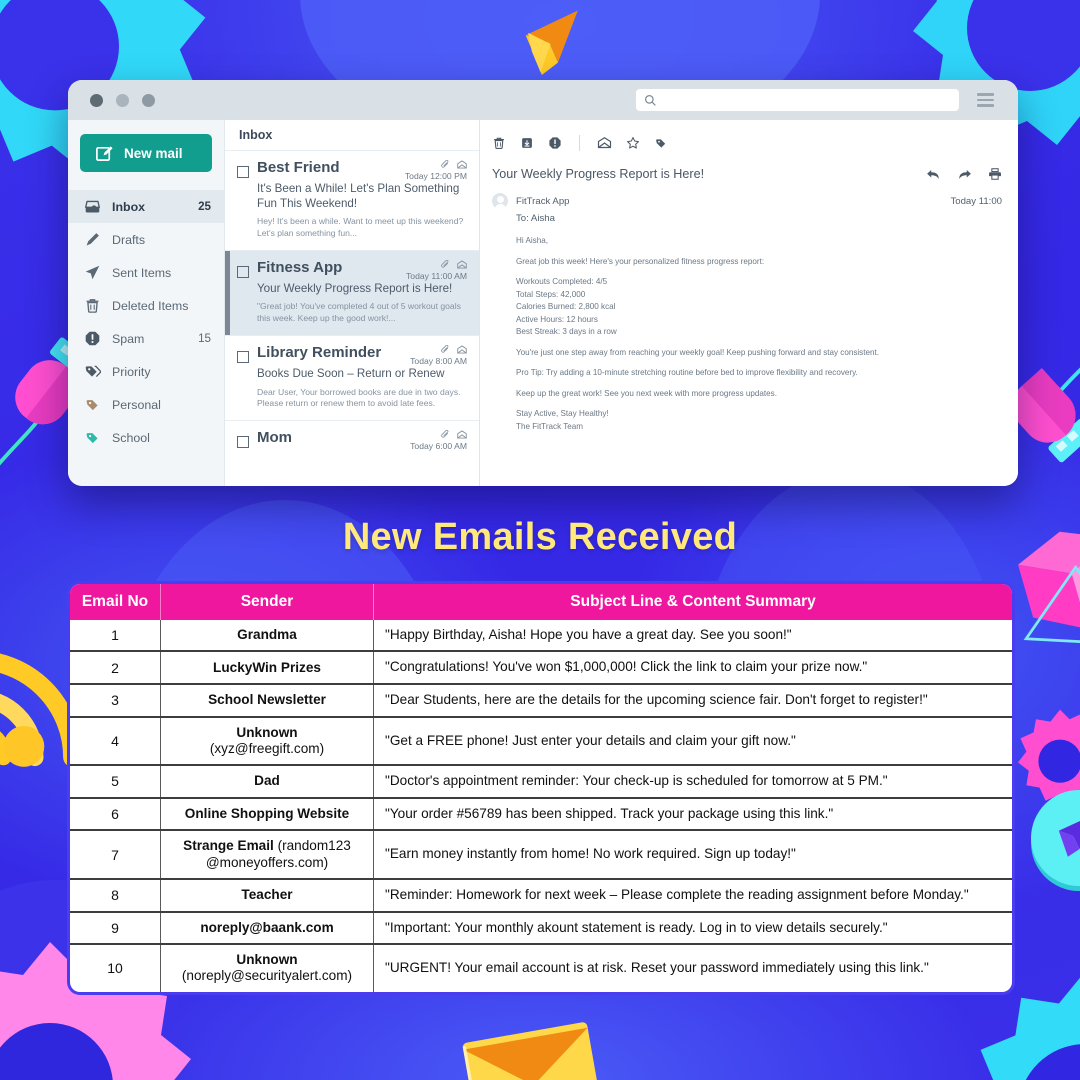 The image size is (1080, 1080). What do you see at coordinates (96, 100) in the screenshot?
I see `close-dot` at bounding box center [96, 100].